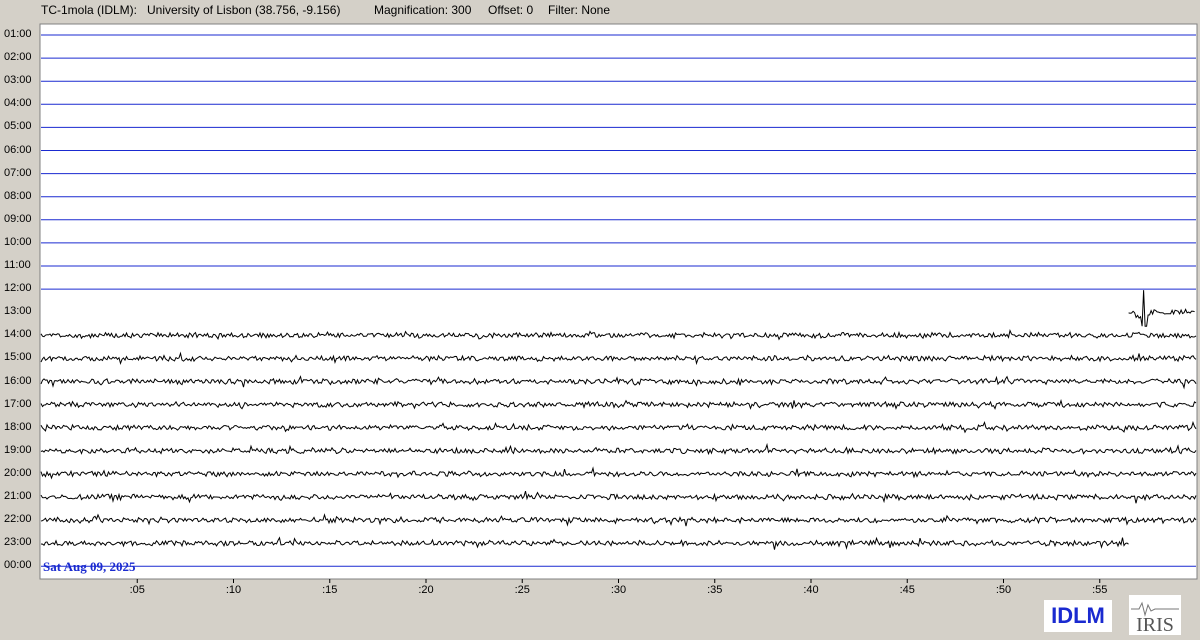 Image resolution: width=1200 pixels, height=640 pixels. What do you see at coordinates (426, 590) in the screenshot?
I see `x-tick-label: :20` at bounding box center [426, 590].